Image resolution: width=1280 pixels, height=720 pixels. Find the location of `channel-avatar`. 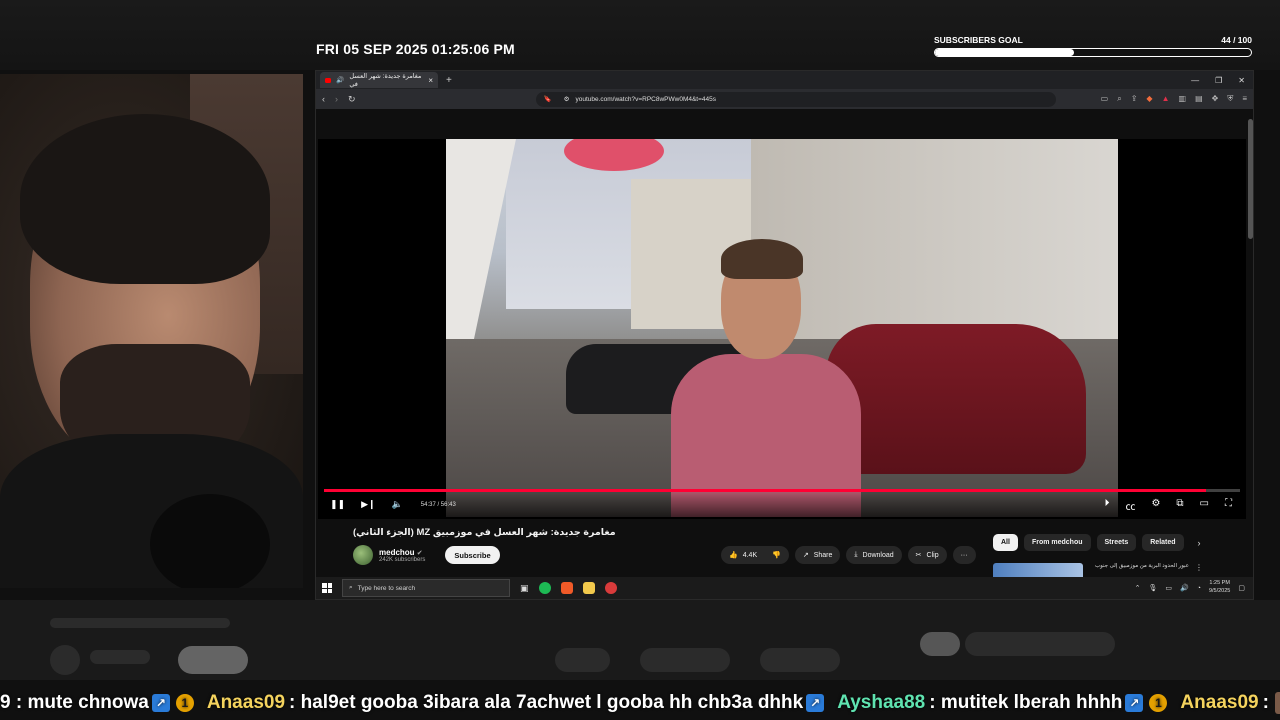

channel-avatar is located at coordinates (363, 555).